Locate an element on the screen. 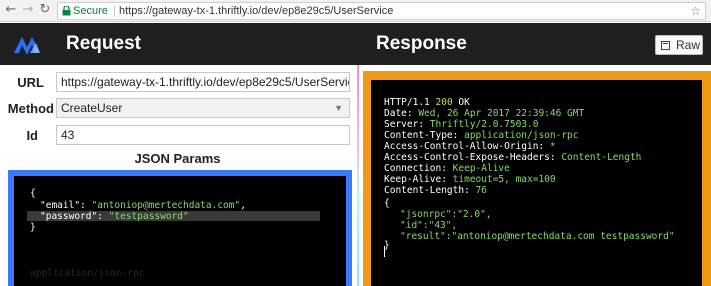 This screenshot has width=711, height=286. json-password-key: "password" is located at coordinates (69, 216).